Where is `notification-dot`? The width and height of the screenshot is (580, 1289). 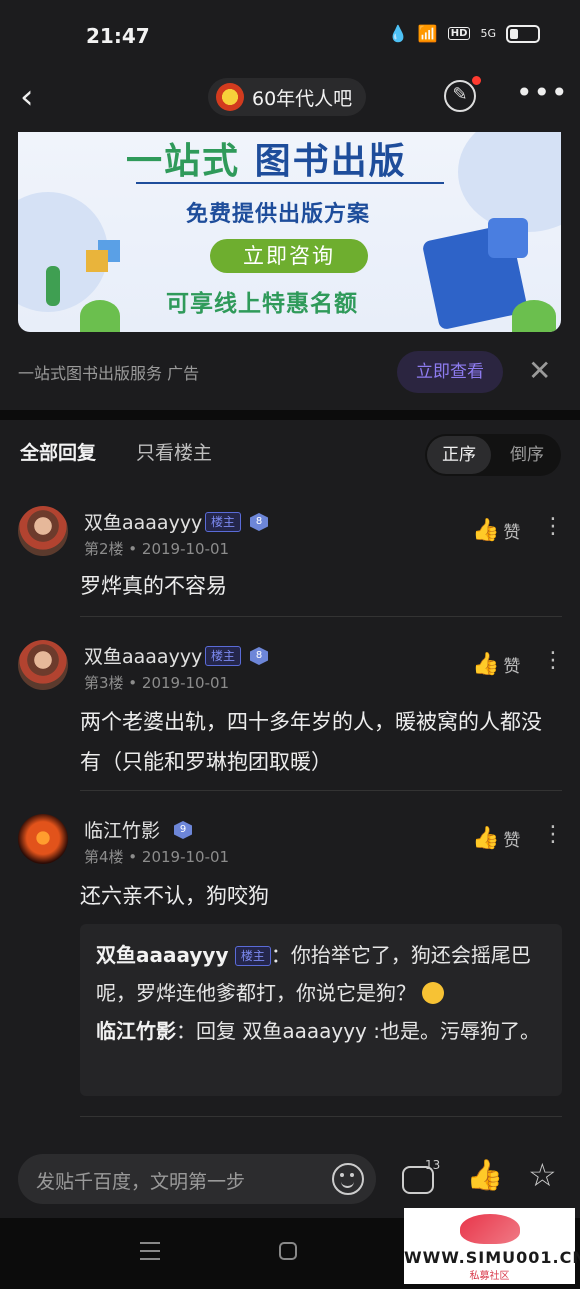 notification-dot is located at coordinates (476, 80).